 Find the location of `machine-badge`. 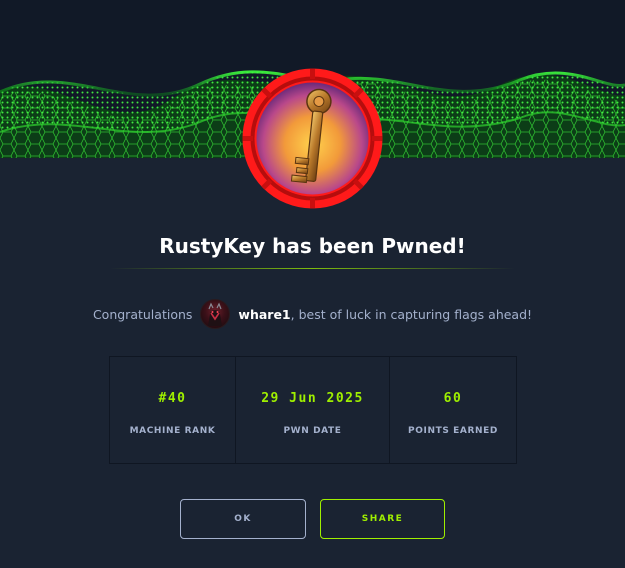

machine-badge is located at coordinates (312, 138).